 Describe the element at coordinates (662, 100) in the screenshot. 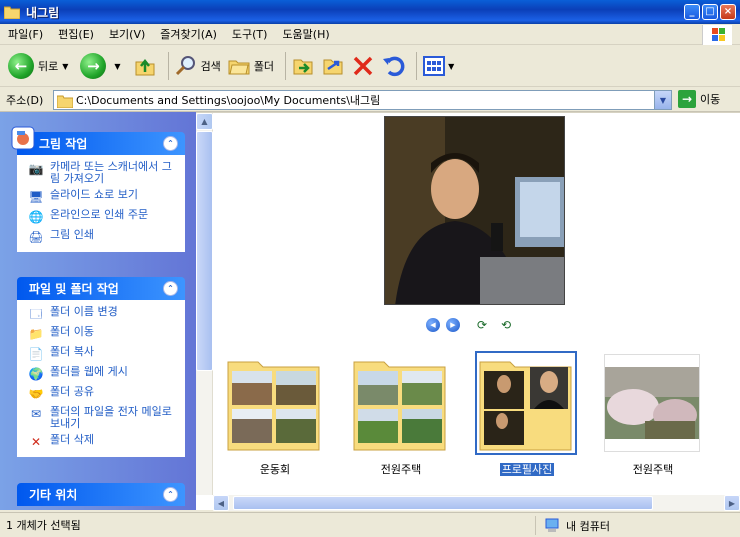

I see `address-dropdown-icon: ▼` at that location.